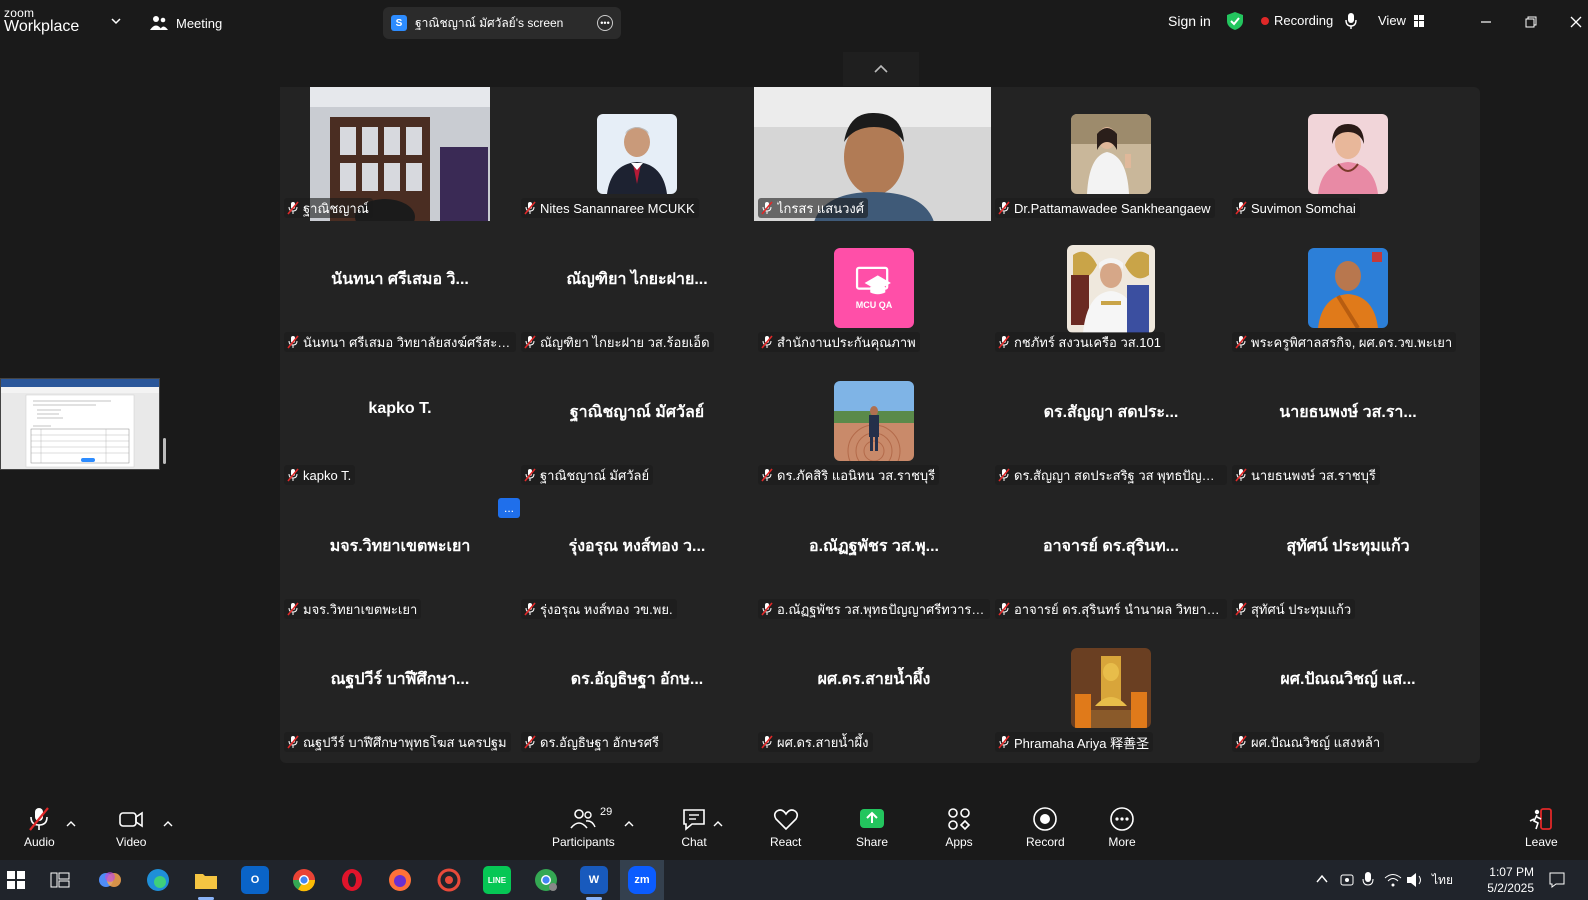 The image size is (1588, 900). I want to click on recording-indicator: Recording, so click(1297, 20).